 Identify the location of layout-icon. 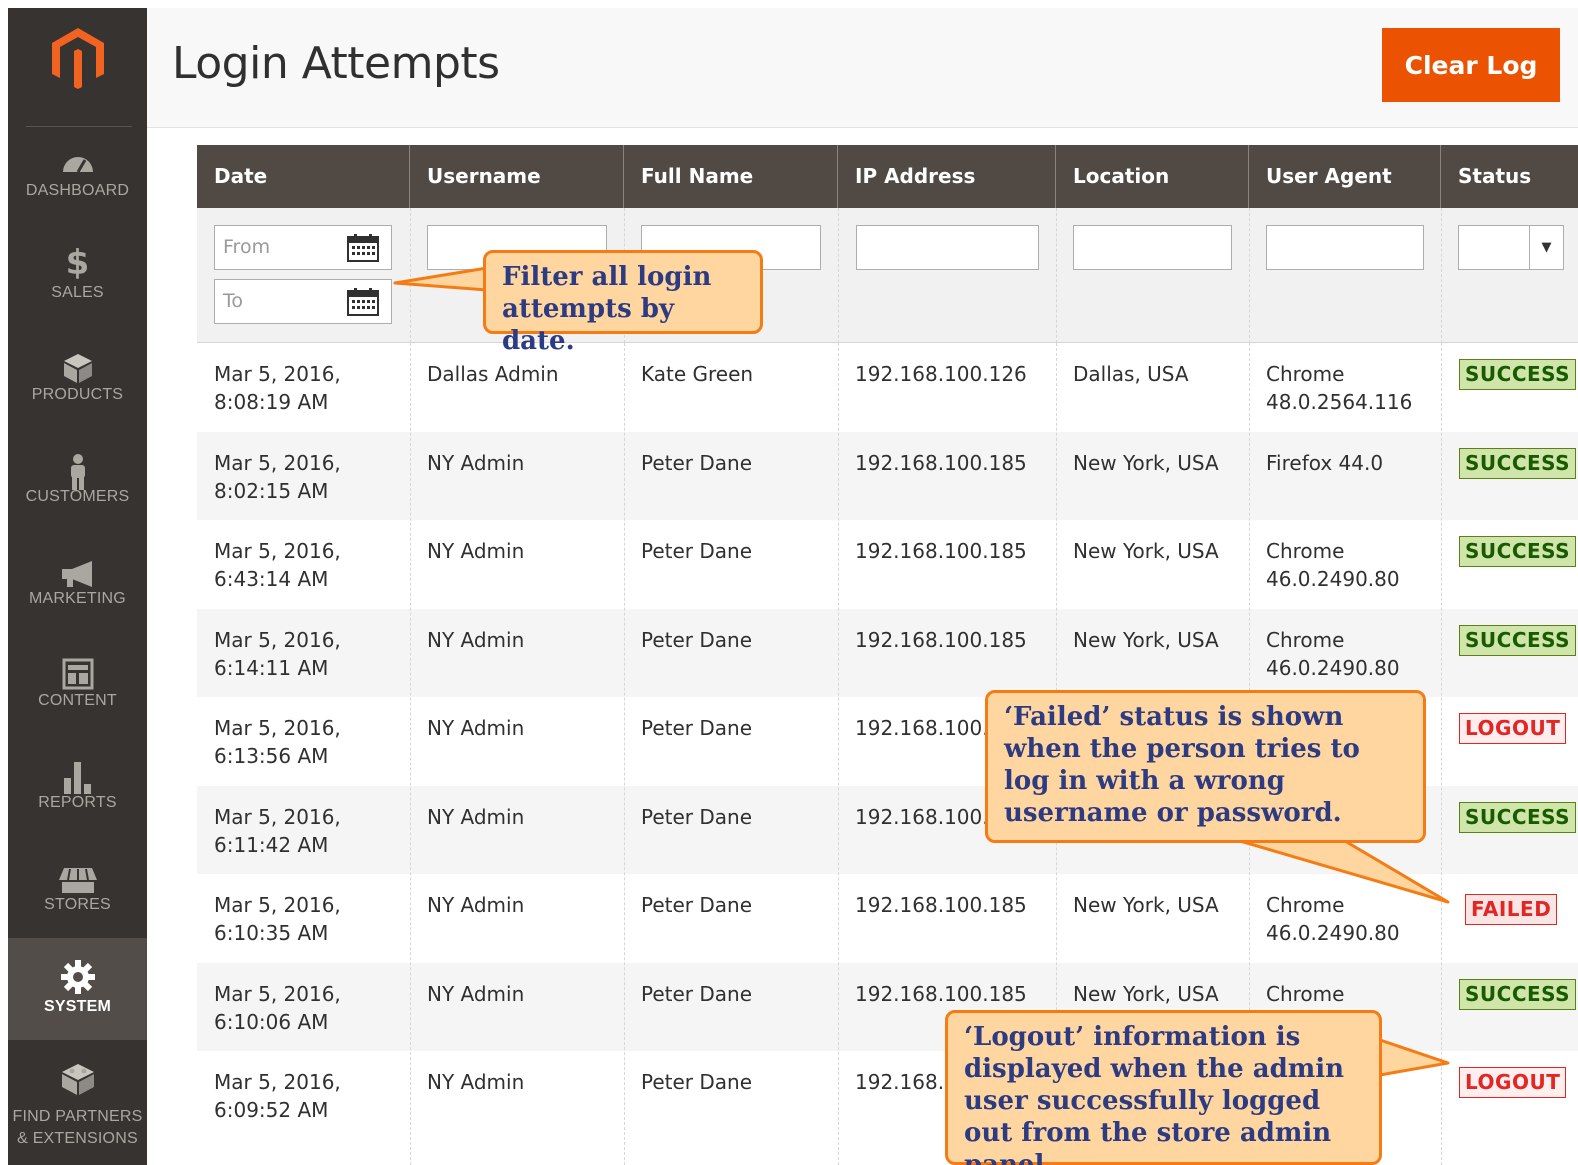
(77, 674).